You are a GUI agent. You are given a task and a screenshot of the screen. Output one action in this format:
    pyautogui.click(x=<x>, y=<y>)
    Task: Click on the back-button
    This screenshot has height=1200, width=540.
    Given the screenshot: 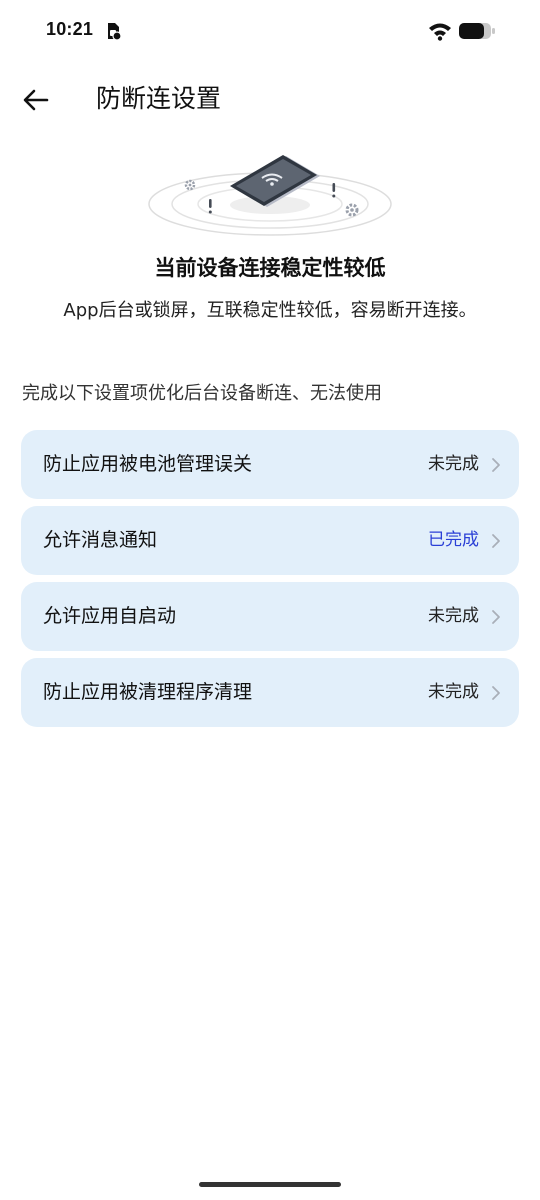 What is the action you would take?
    pyautogui.click(x=36, y=100)
    